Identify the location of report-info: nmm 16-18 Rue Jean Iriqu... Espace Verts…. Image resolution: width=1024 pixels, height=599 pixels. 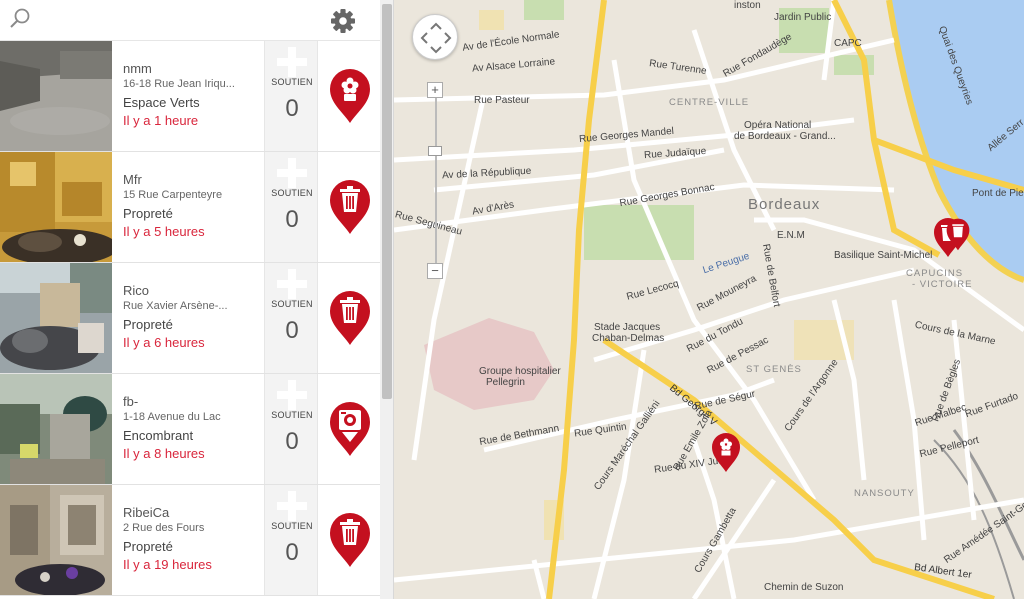
(190, 95).